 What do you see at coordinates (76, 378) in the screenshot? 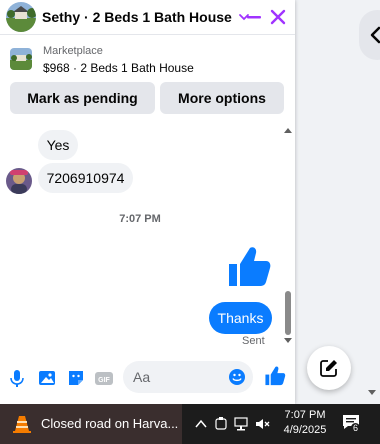
I see `sticker-icon` at bounding box center [76, 378].